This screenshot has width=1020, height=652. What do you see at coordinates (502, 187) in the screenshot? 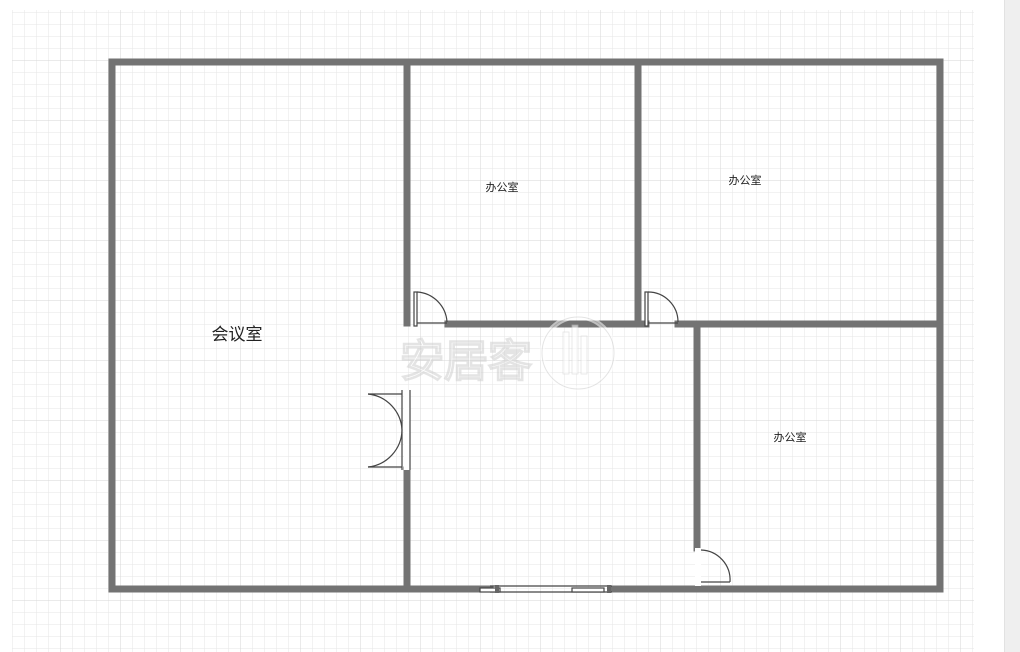
I see `room-label-office-top-middle: 办公室` at bounding box center [502, 187].